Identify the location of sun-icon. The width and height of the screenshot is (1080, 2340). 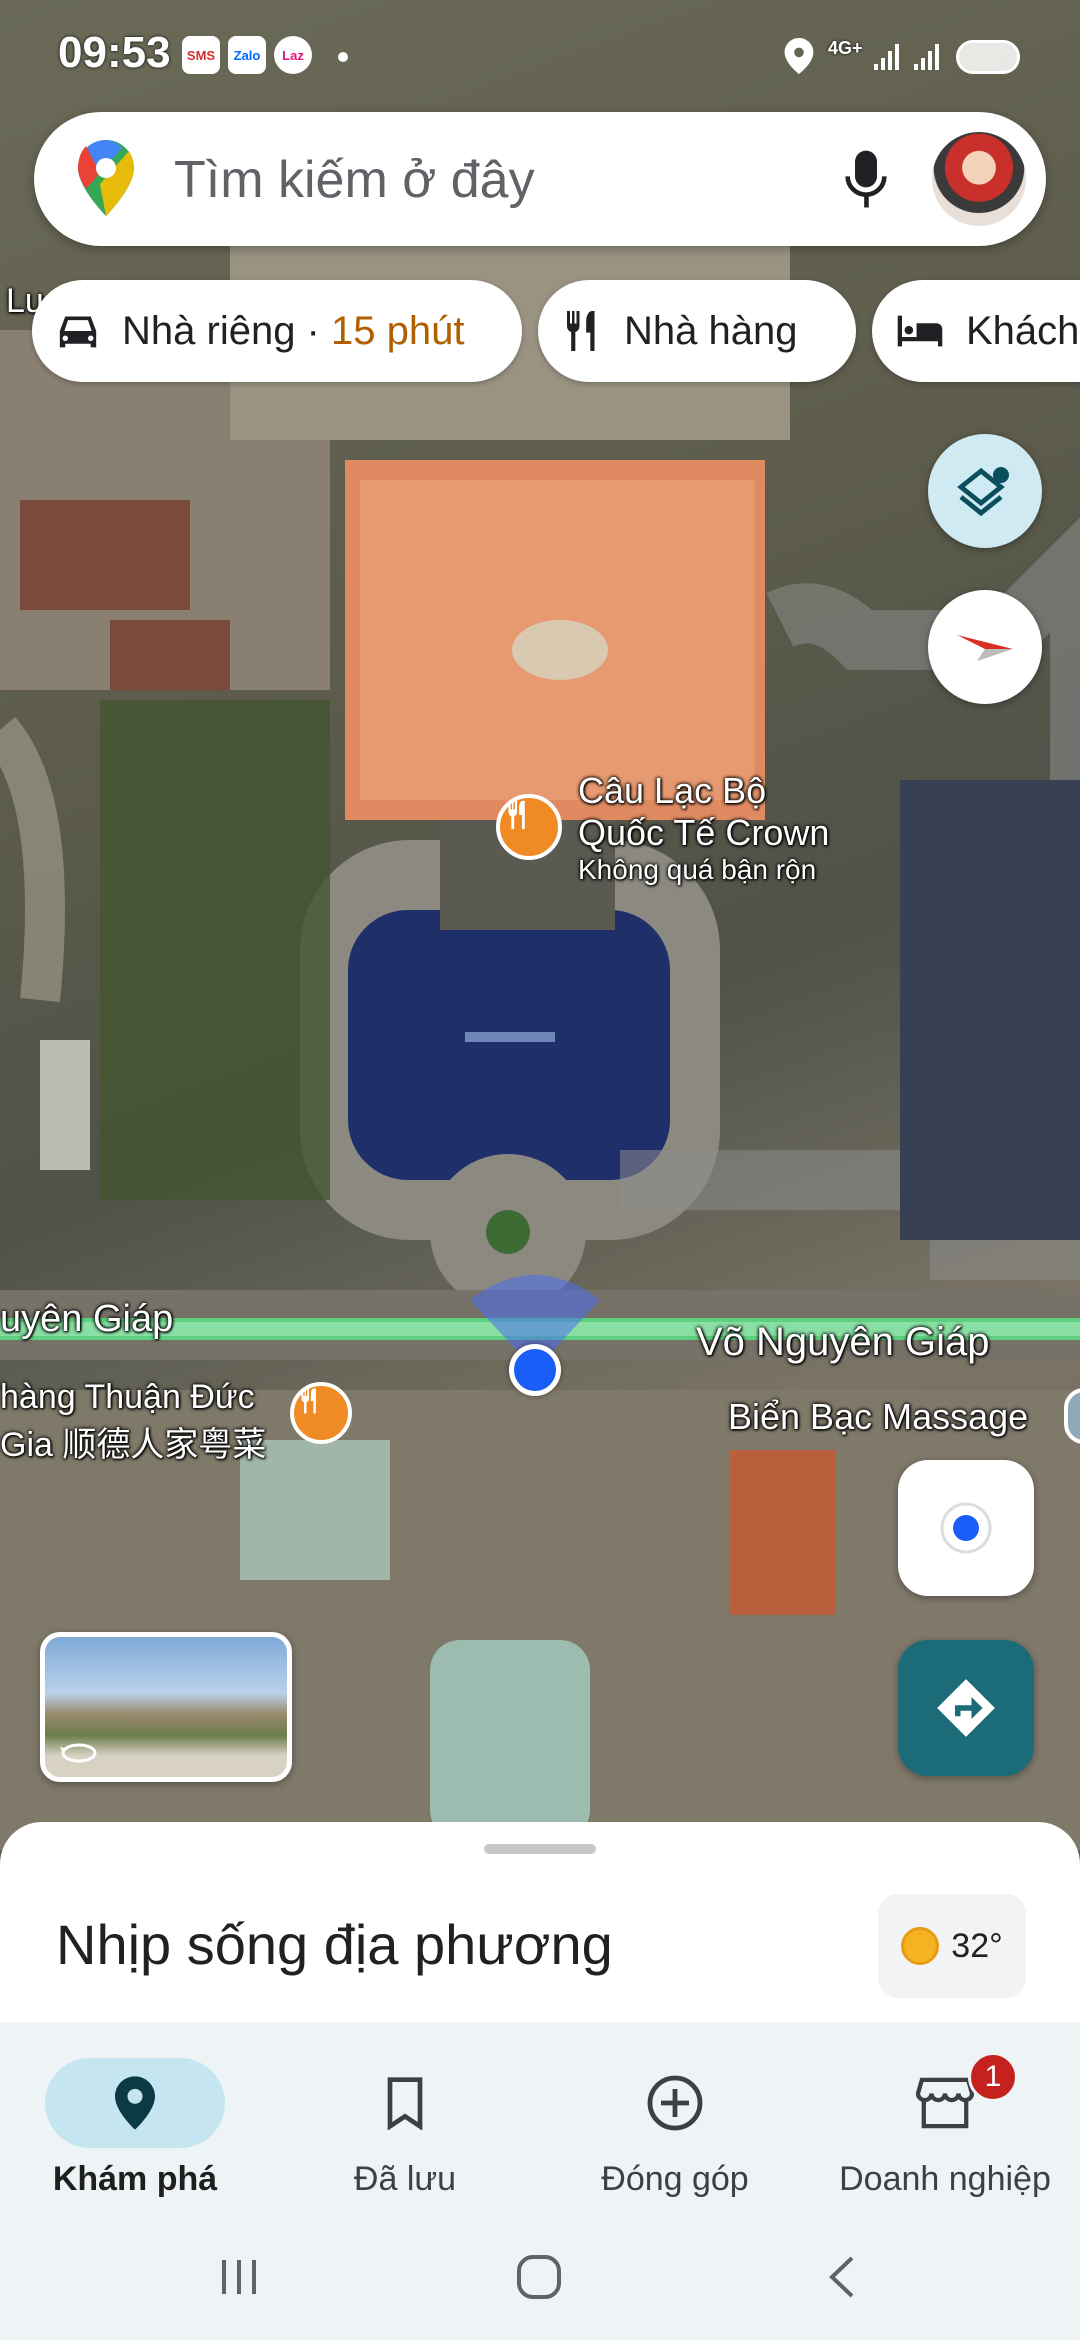
(920, 1946).